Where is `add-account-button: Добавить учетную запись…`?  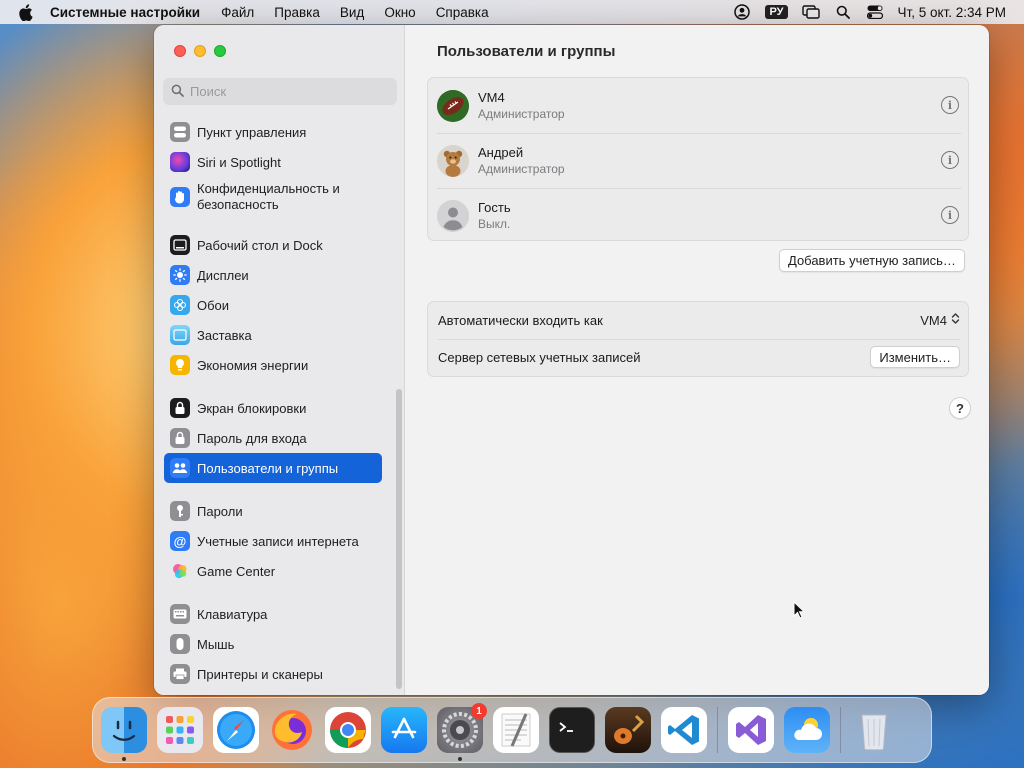
add-account-button: Добавить учетную запись… is located at coordinates (872, 260).